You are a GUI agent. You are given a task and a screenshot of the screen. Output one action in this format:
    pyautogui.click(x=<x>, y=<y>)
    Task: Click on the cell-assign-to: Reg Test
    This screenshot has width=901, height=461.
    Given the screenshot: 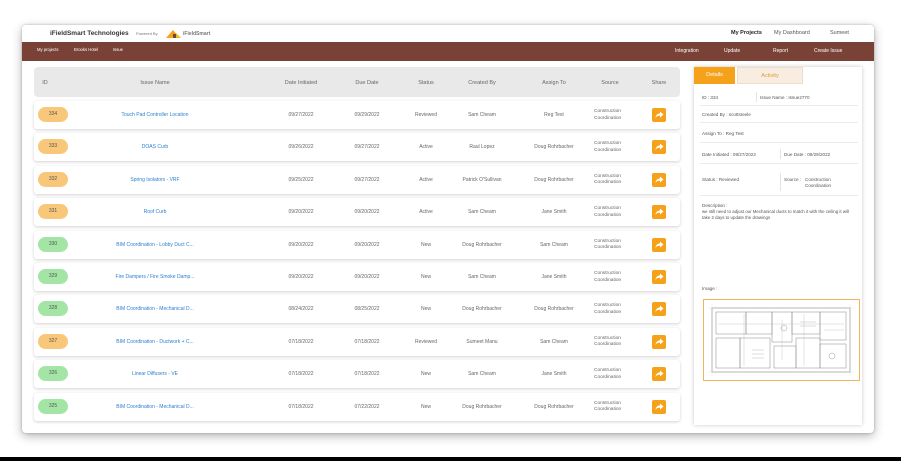 What is the action you would take?
    pyautogui.click(x=554, y=115)
    